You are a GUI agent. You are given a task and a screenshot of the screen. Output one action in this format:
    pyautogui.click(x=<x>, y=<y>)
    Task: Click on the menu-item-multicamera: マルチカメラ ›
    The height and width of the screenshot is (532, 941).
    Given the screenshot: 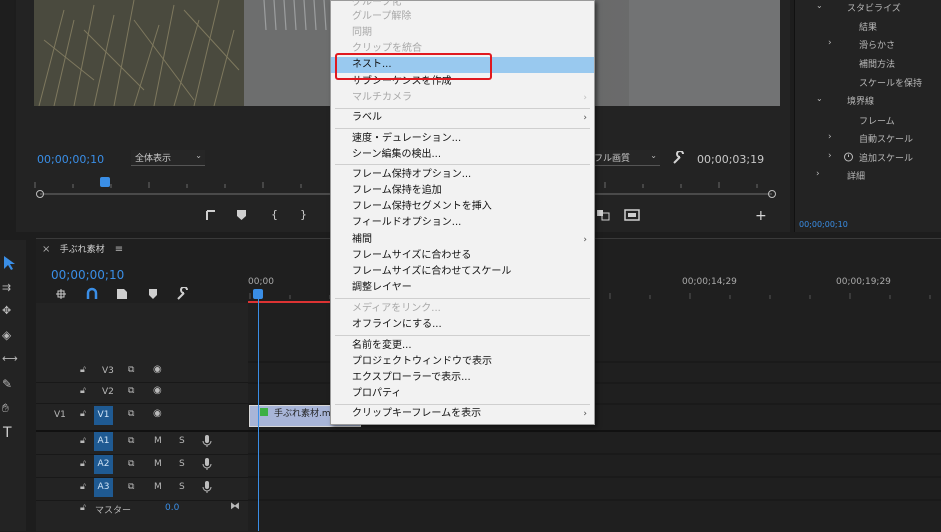 What is the action you would take?
    pyautogui.click(x=462, y=98)
    